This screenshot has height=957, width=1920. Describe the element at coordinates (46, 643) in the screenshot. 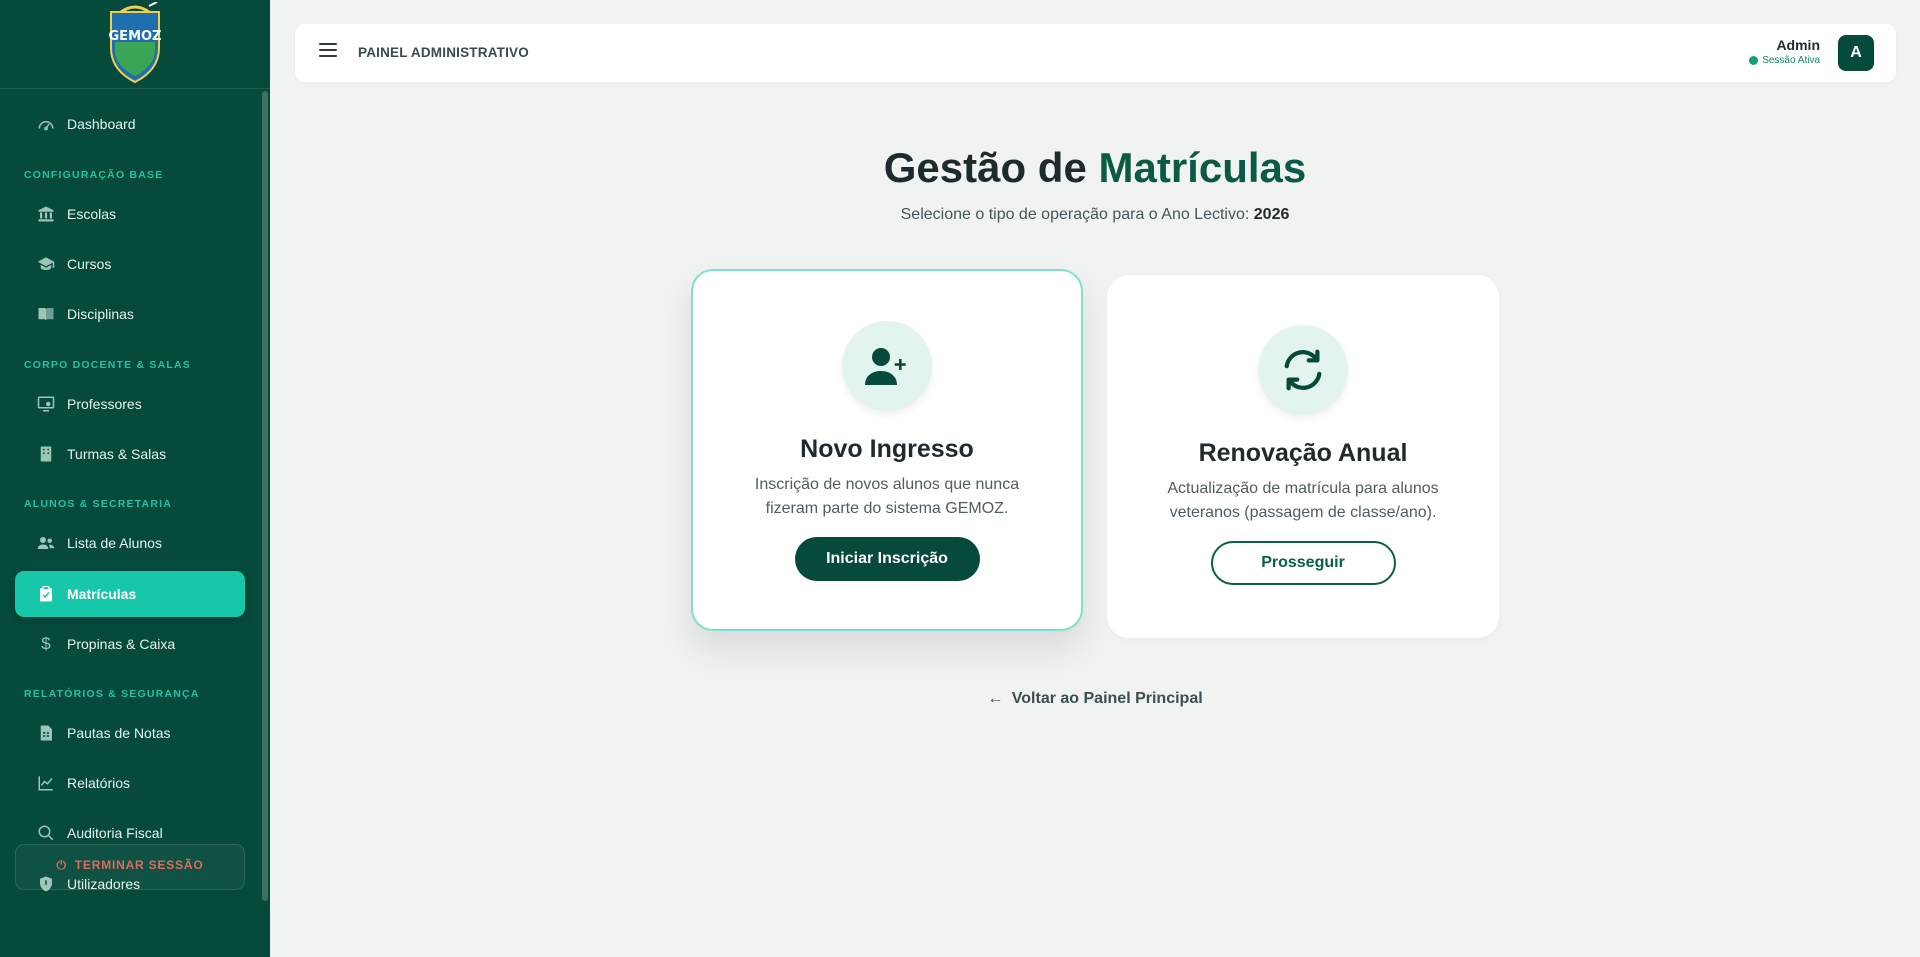

I see `dollar-icon: $` at that location.